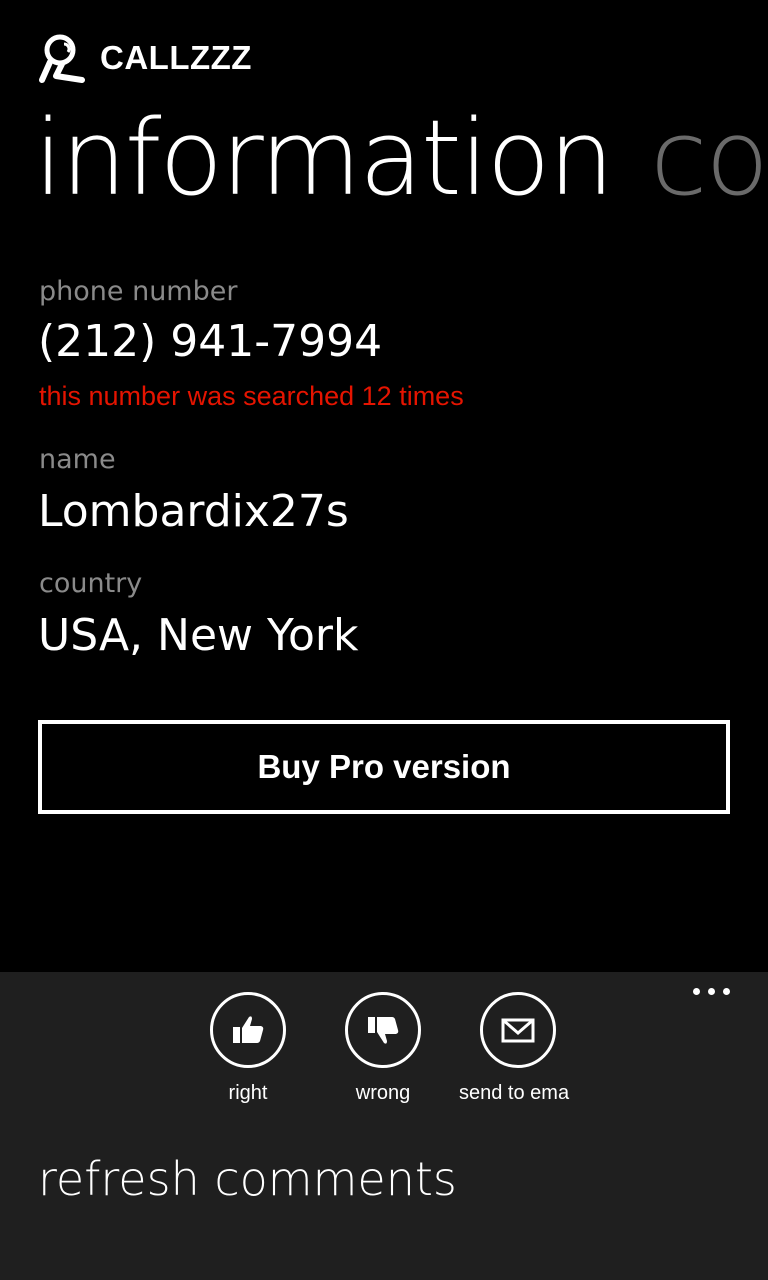  Describe the element at coordinates (91, 583) in the screenshot. I see `country-label: country` at that location.